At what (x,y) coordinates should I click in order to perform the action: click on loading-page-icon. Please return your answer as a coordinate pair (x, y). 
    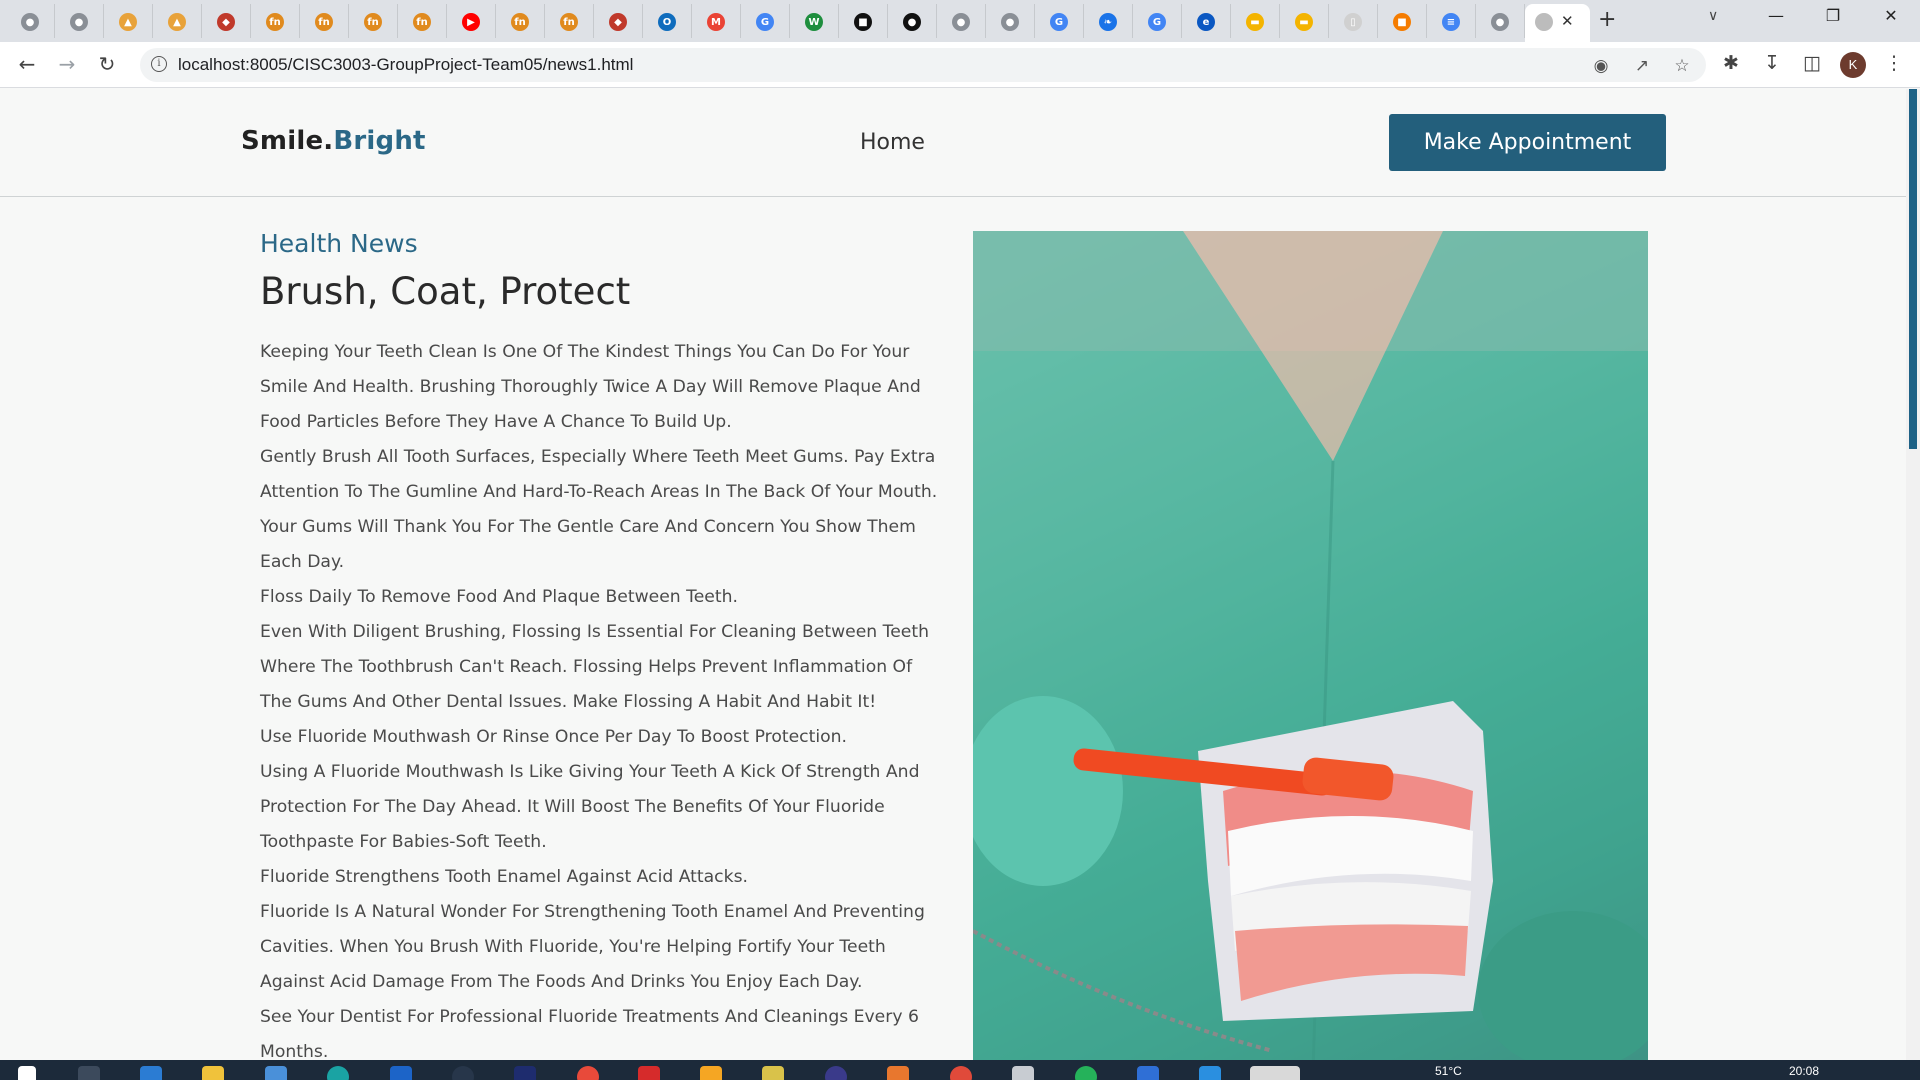
    Looking at the image, I should click on (1544, 22).